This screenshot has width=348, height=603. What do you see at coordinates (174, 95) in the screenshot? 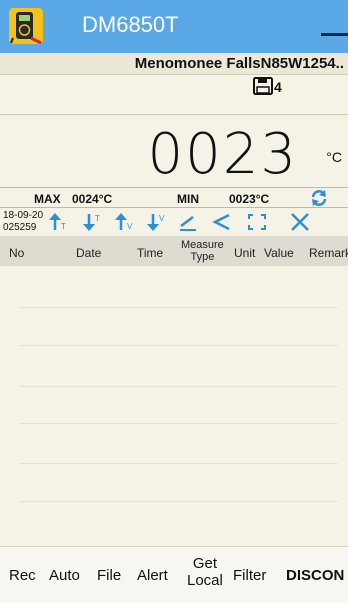
I see `saved-records-row: 4` at bounding box center [174, 95].